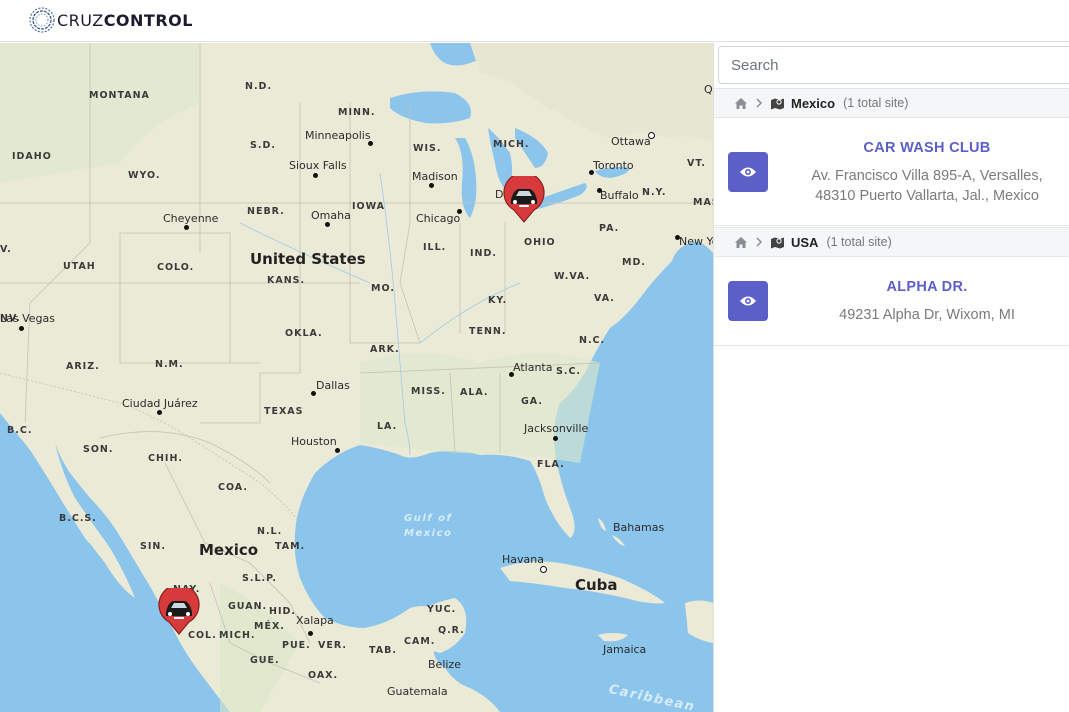 The height and width of the screenshot is (712, 1069). I want to click on map-label-water: Mexico, so click(428, 533).